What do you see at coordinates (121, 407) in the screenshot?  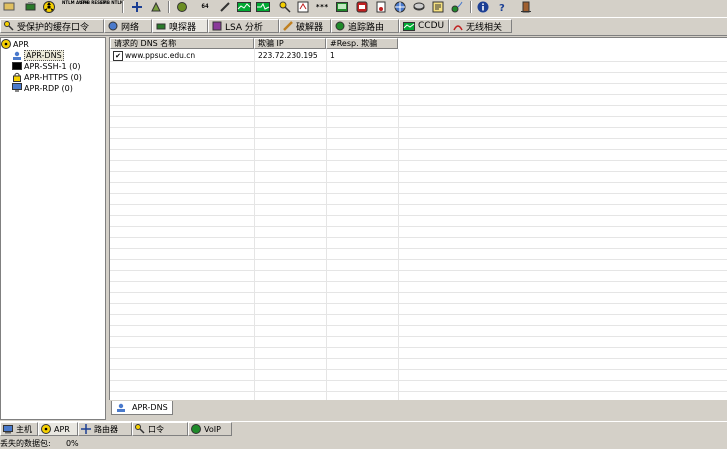 I see `dns-user-icon` at bounding box center [121, 407].